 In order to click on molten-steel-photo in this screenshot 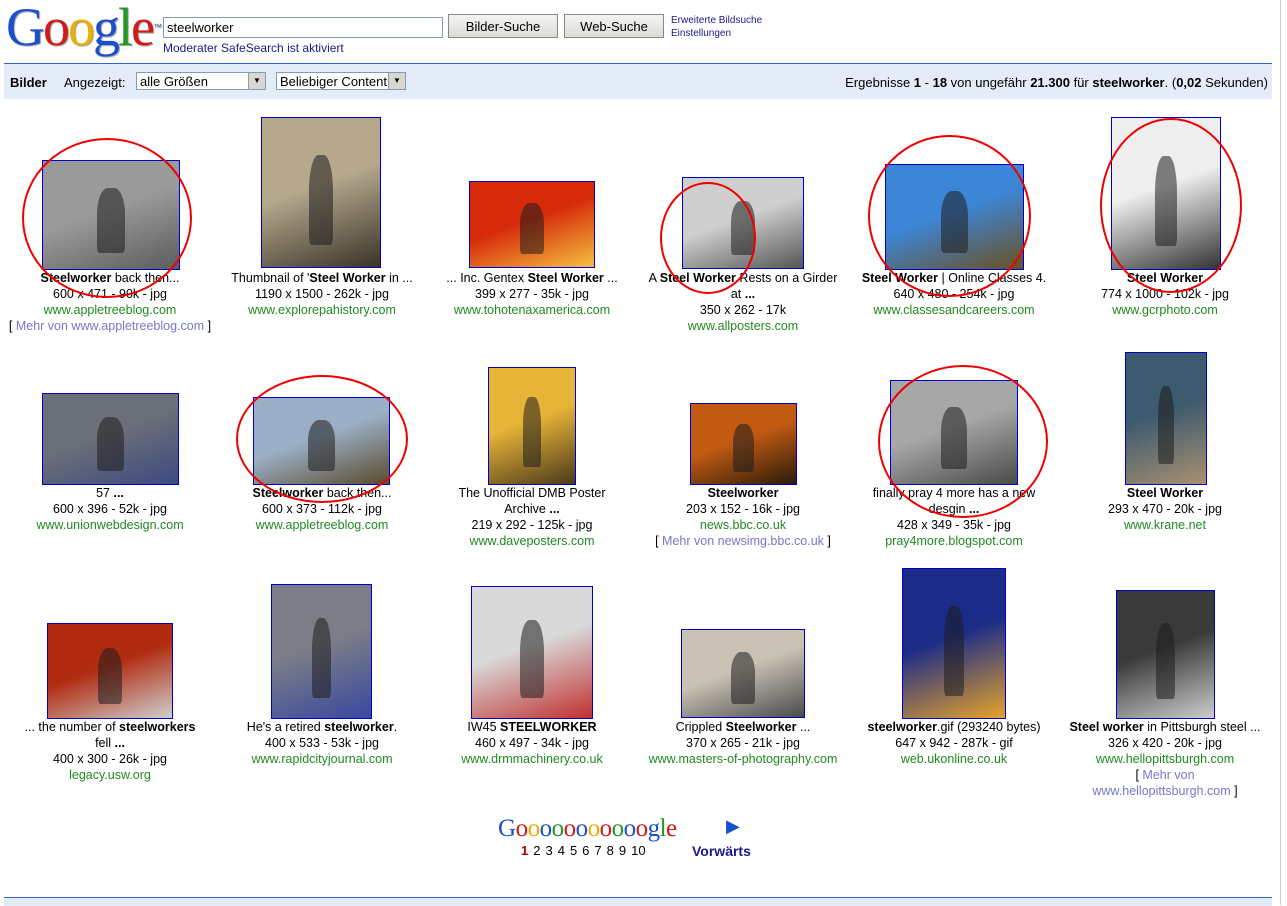, I will do `click(532, 224)`.